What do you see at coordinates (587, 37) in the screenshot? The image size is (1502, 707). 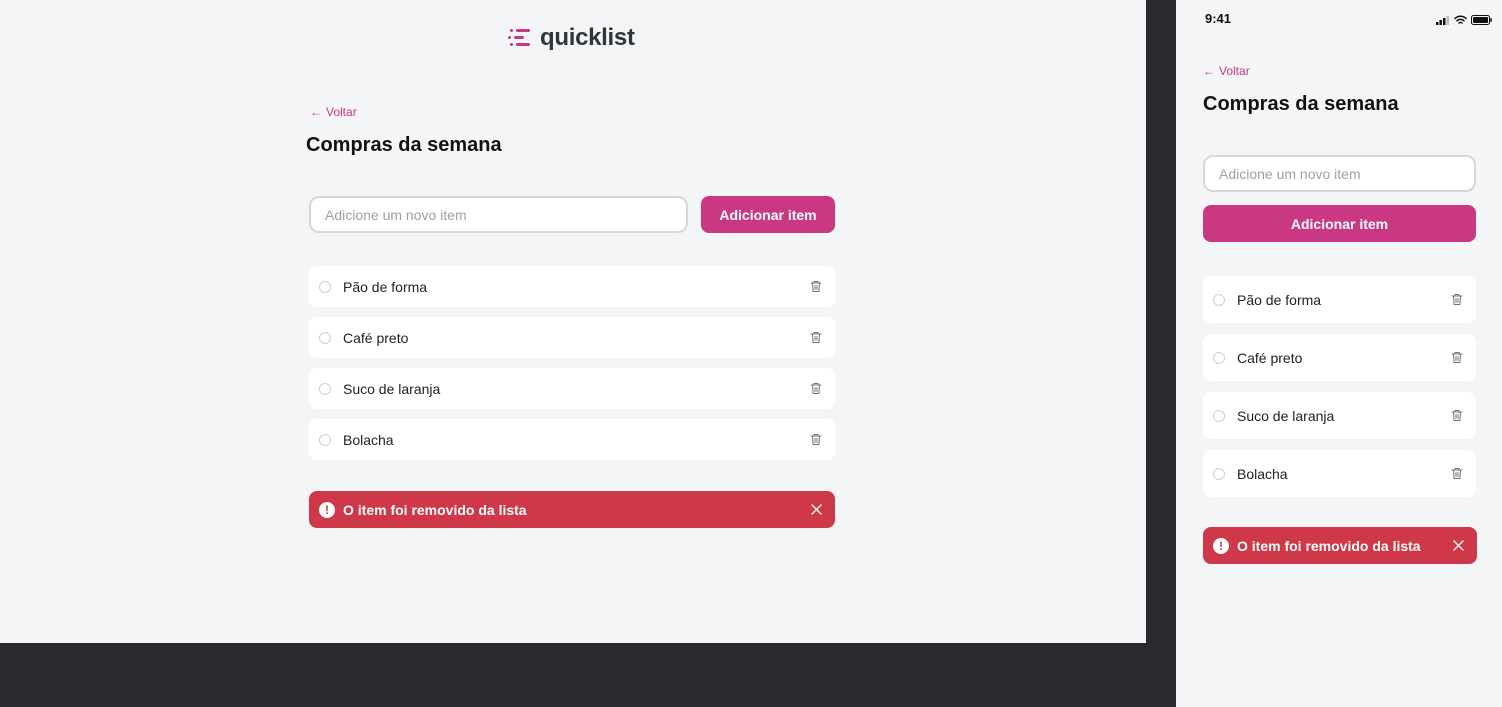 I see `brand-name: quicklist` at bounding box center [587, 37].